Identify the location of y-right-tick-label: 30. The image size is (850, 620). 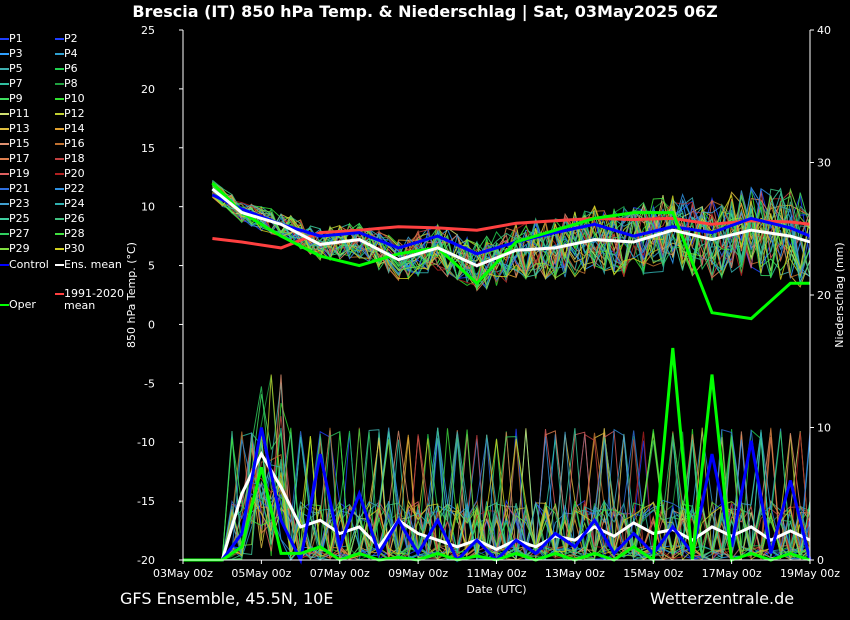
(824, 163).